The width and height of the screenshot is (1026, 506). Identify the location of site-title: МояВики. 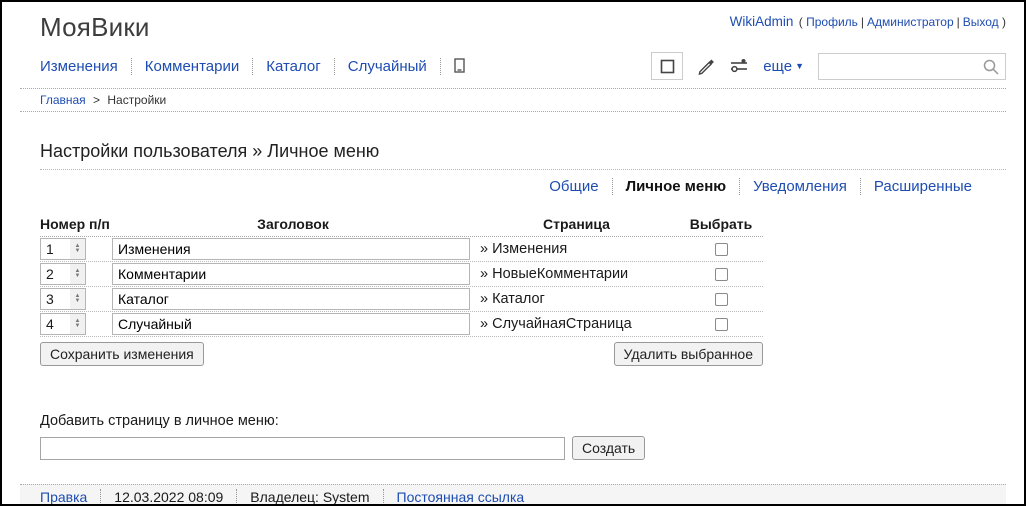
(95, 27).